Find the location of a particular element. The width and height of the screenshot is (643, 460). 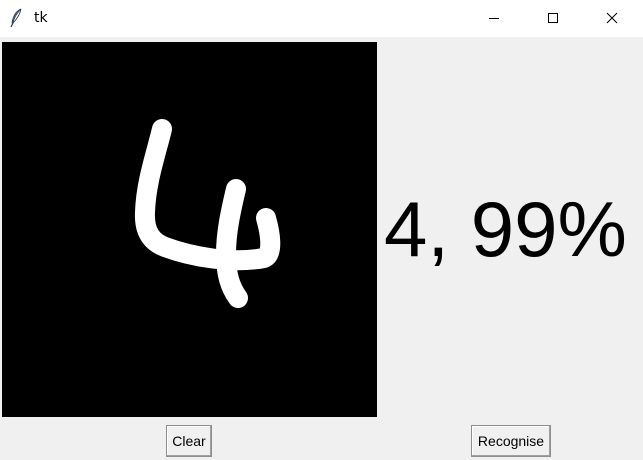

recognise-button: Recognise is located at coordinates (511, 441).